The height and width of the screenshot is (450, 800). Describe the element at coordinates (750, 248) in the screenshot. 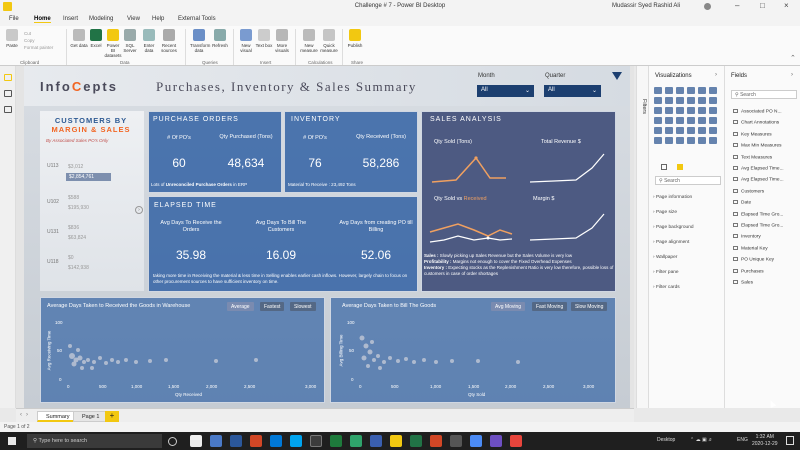

I see `field-table-item: Material Key` at that location.